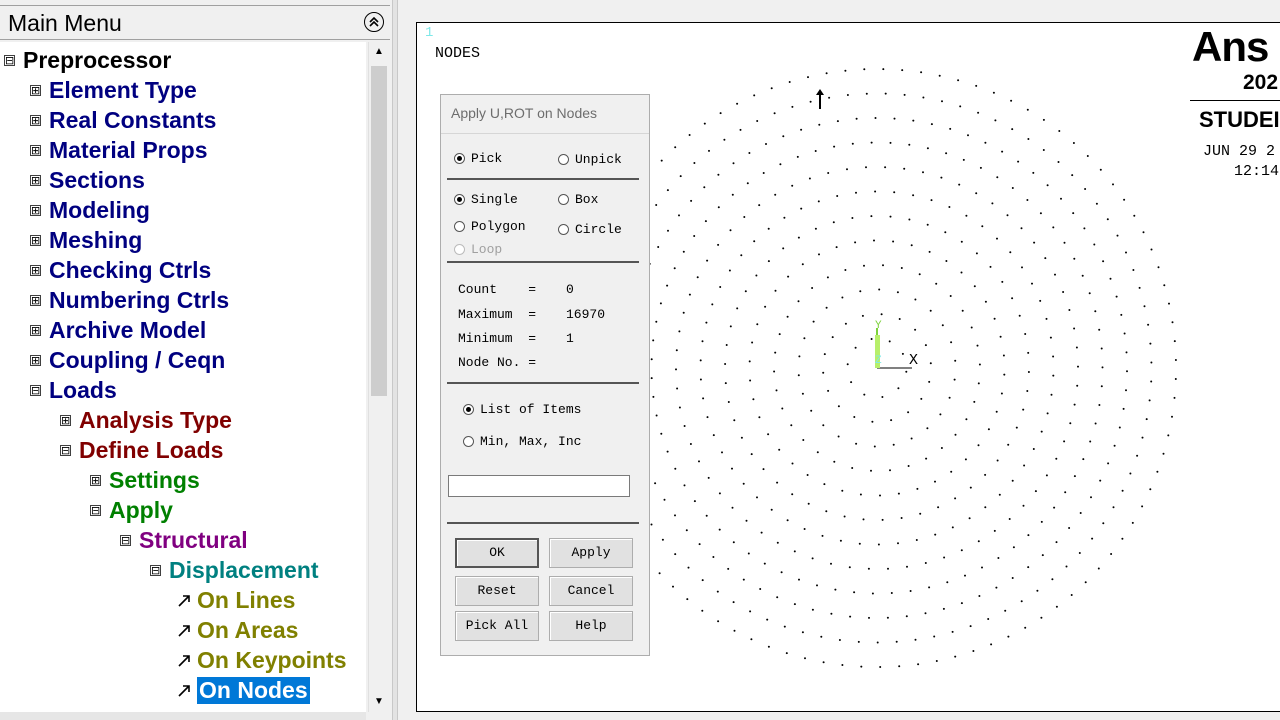 The height and width of the screenshot is (720, 1280). Describe the element at coordinates (379, 231) in the screenshot. I see `scroll-thumb` at that location.